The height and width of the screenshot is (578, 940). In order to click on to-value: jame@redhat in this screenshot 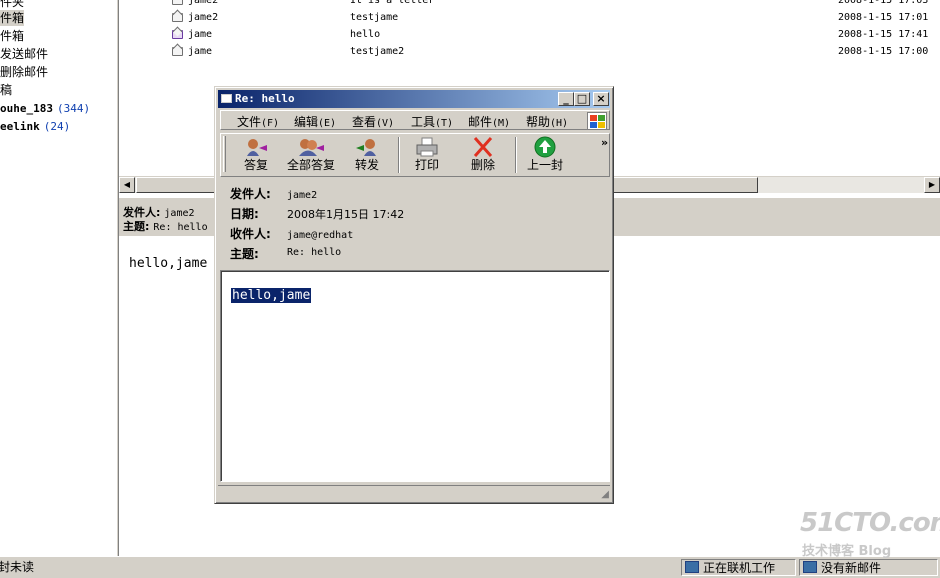, I will do `click(320, 235)`.